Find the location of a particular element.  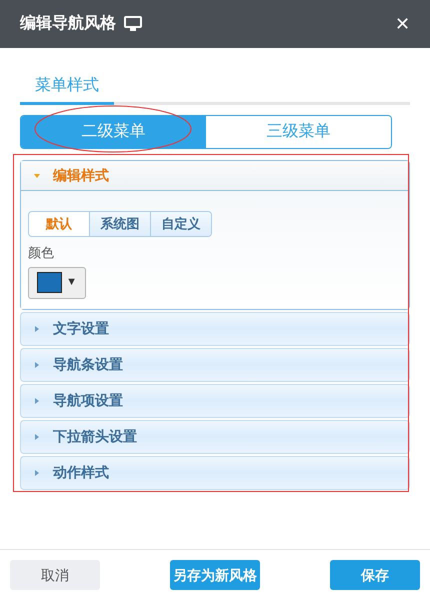

monitor-icon is located at coordinates (133, 24).